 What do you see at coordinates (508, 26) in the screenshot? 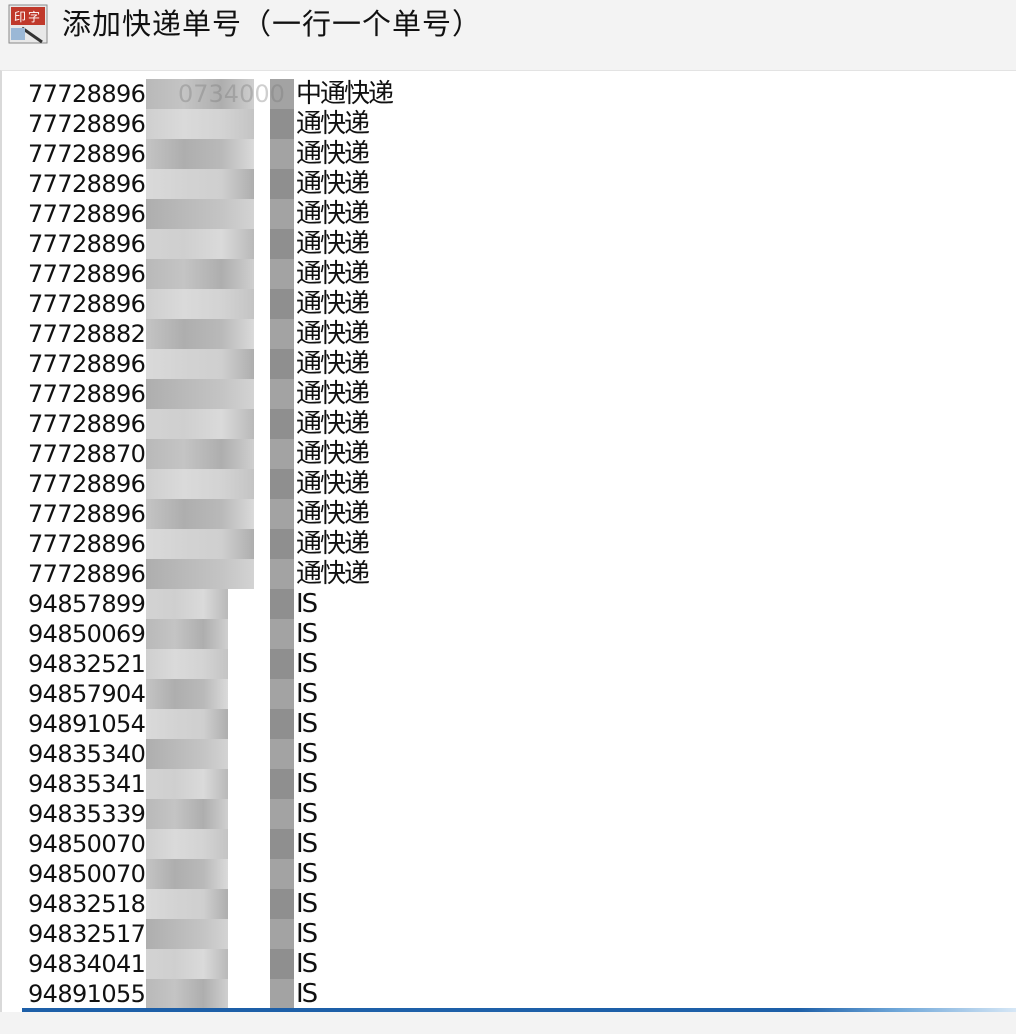
I see `title-bar: 印 字 添加快递单号（一行一个单号）` at bounding box center [508, 26].